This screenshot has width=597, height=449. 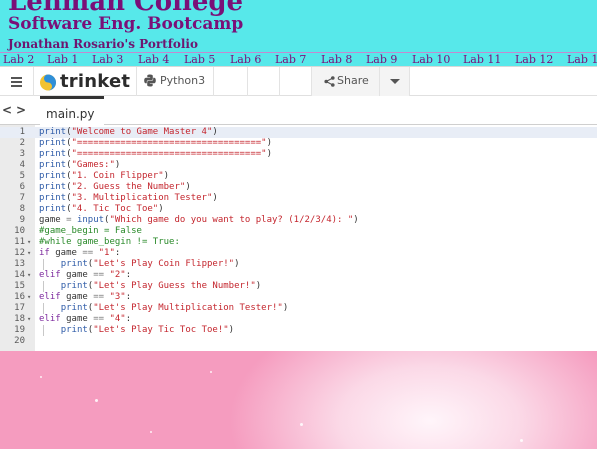 What do you see at coordinates (19, 275) in the screenshot?
I see `line-number: 14` at bounding box center [19, 275].